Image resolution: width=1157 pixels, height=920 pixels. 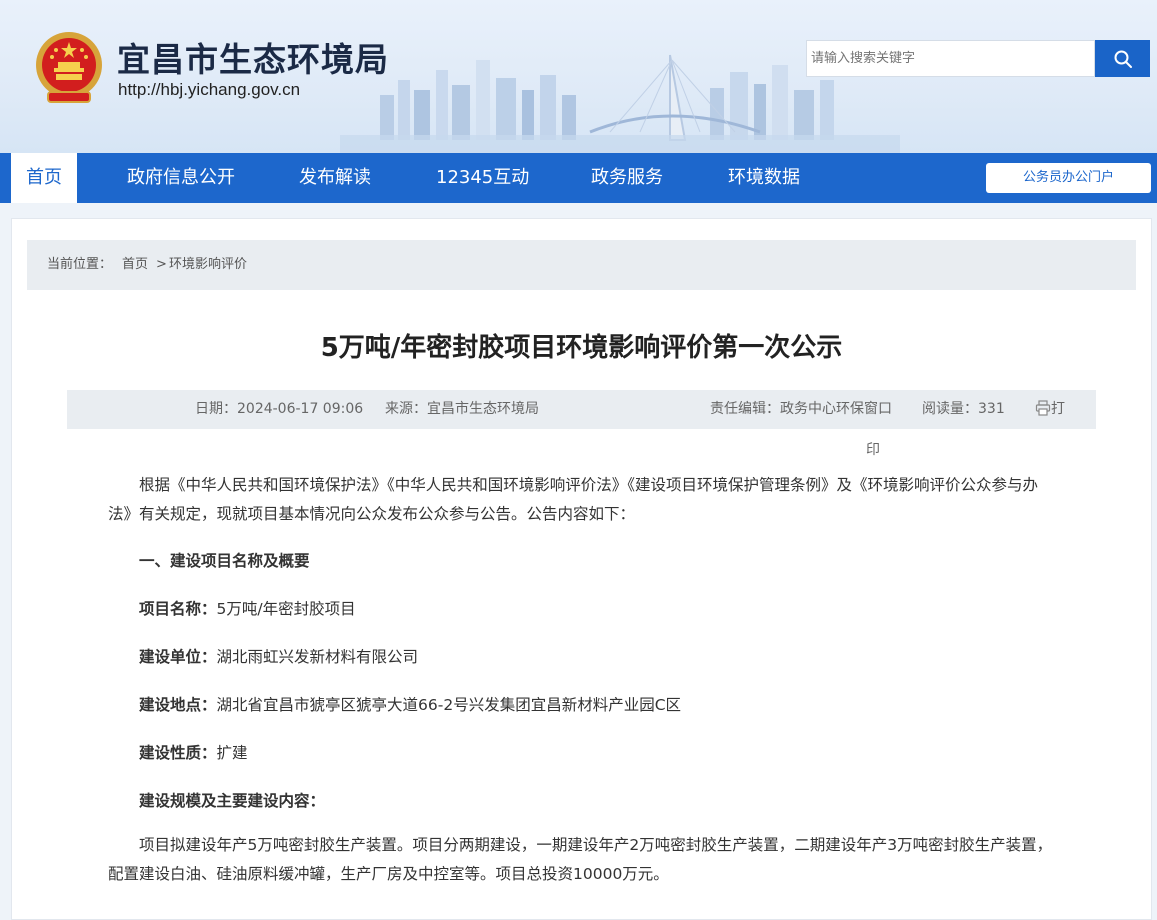 What do you see at coordinates (462, 409) in the screenshot?
I see `article-source: 来源：宜昌市生态环境局` at bounding box center [462, 409].